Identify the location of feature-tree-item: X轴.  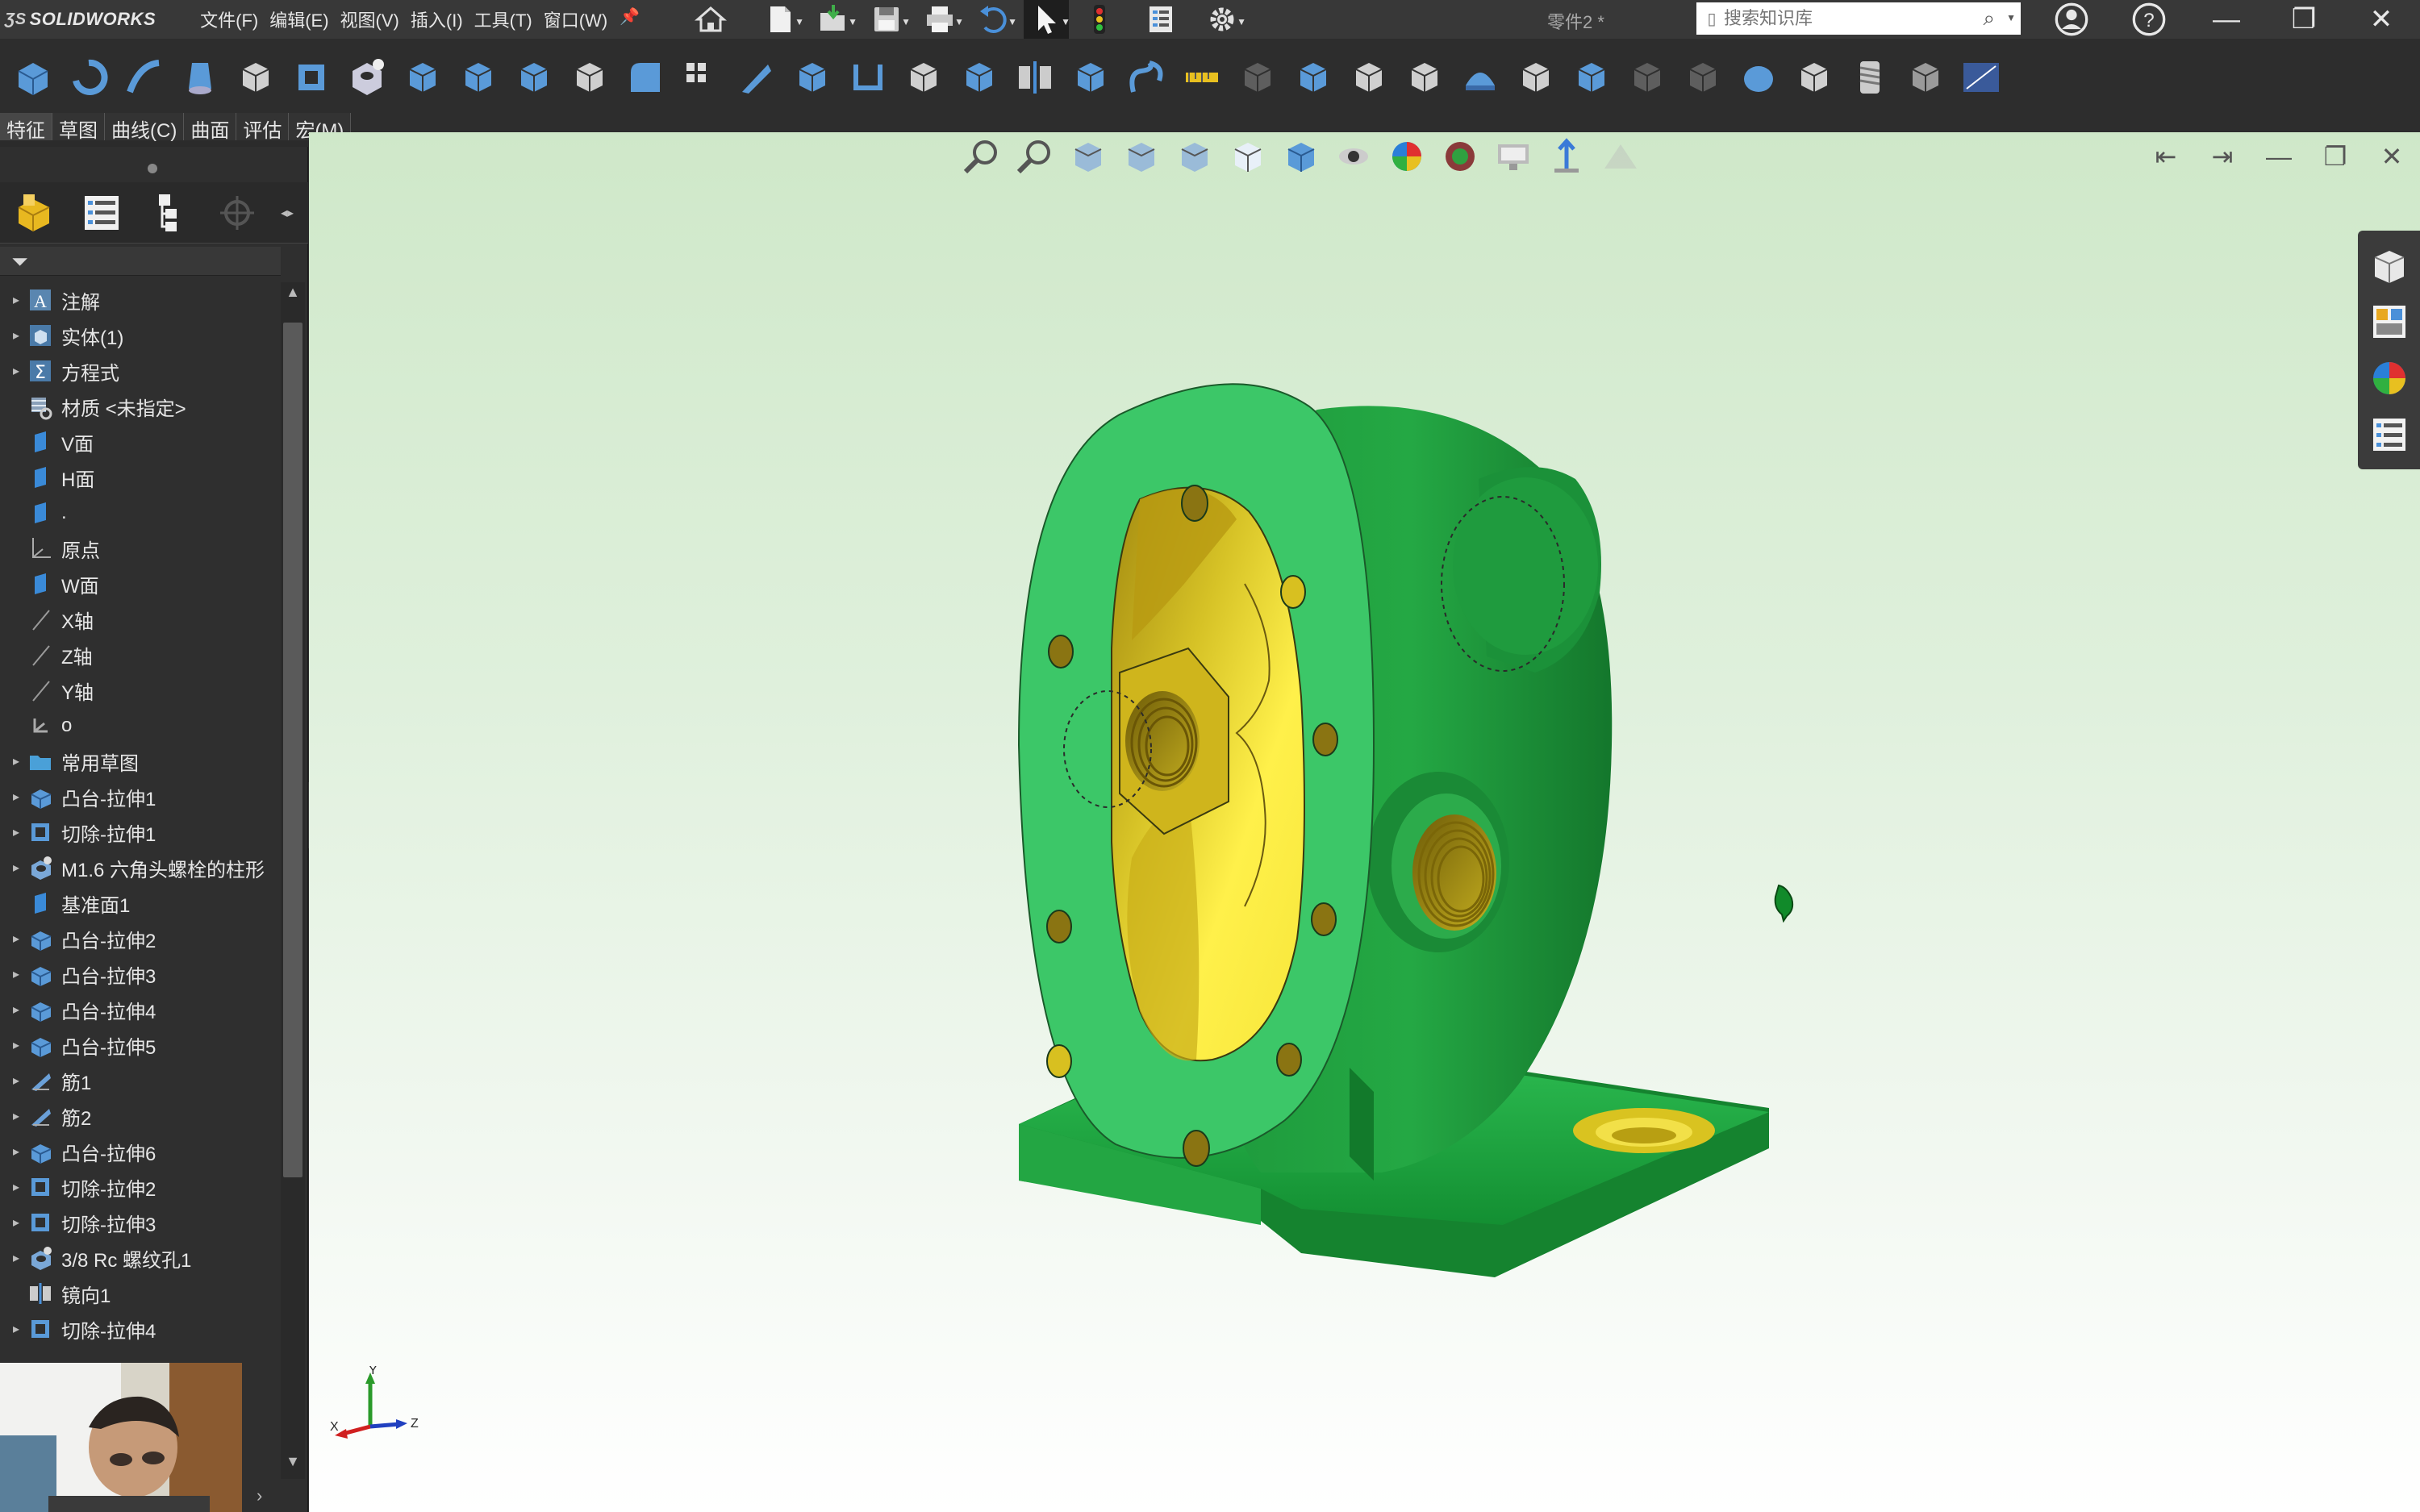
(140, 620).